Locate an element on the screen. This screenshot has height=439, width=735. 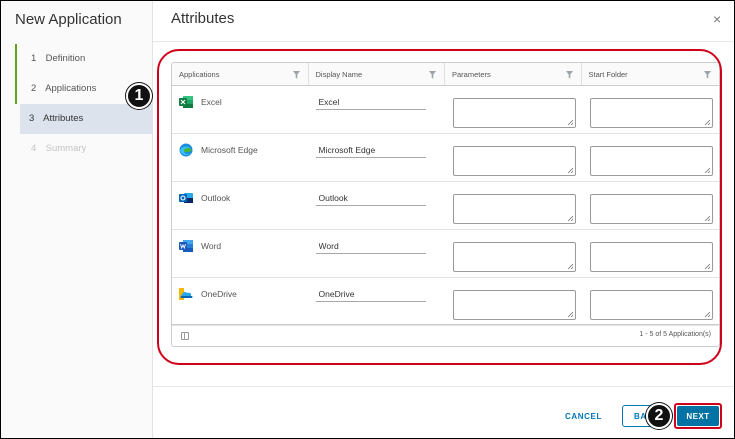
table-row: Microsoft Edge is located at coordinates (445, 158).